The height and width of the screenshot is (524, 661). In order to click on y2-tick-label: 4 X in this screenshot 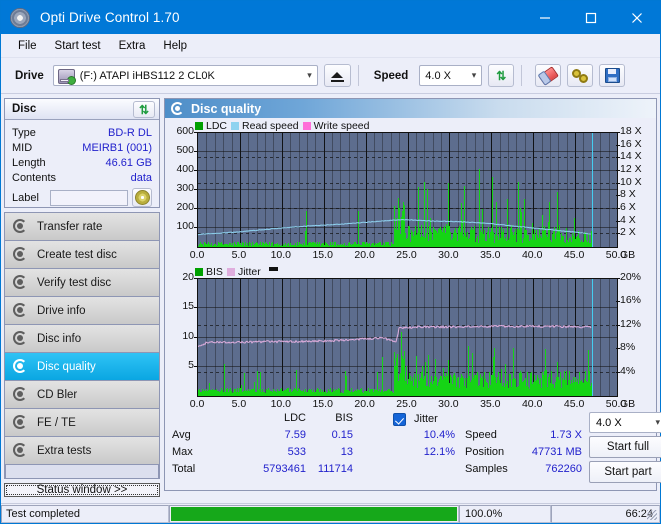, I will do `click(628, 219)`.